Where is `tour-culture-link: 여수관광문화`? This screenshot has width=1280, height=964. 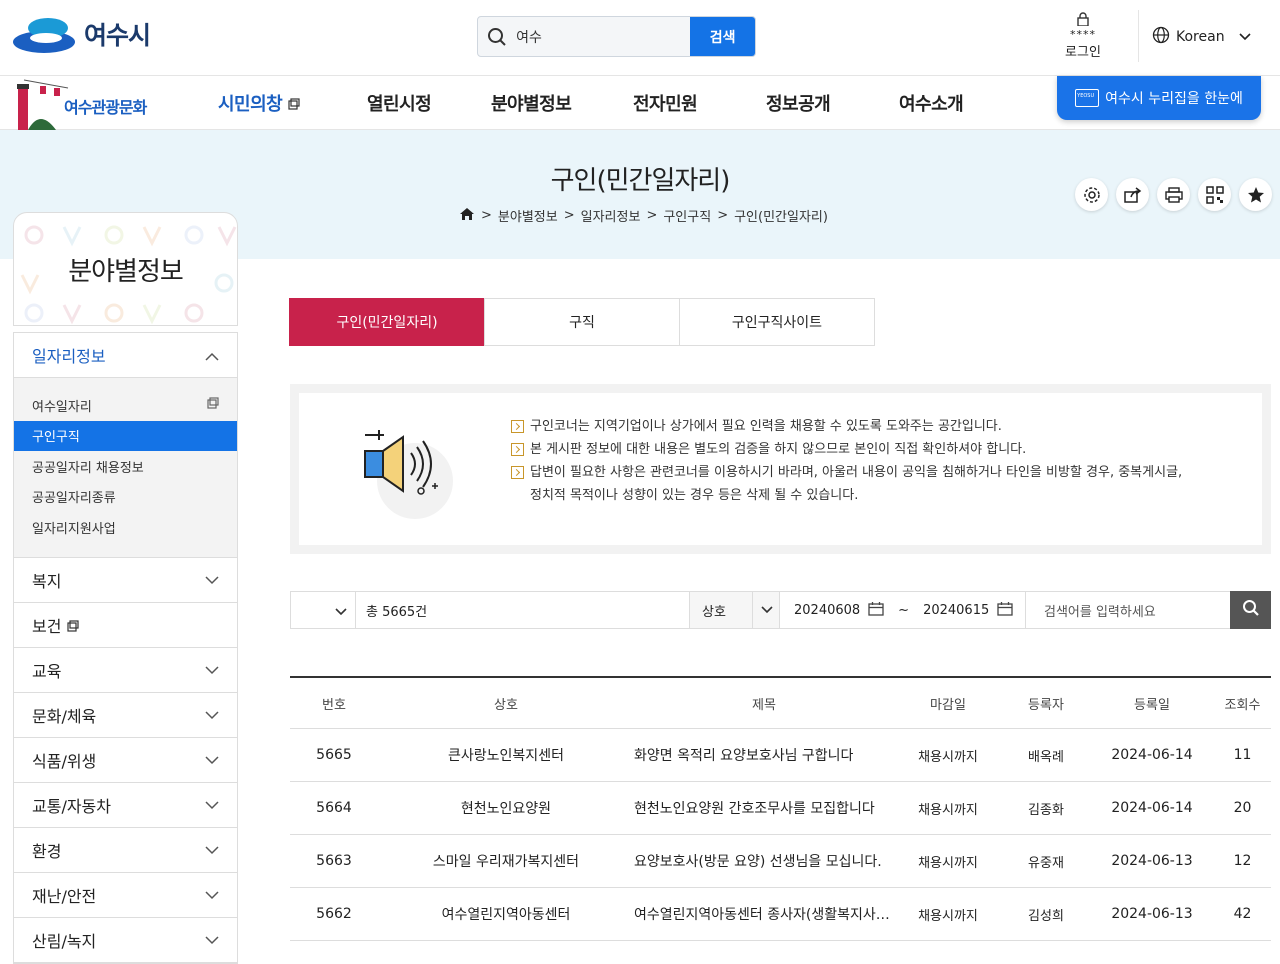 tour-culture-link: 여수관광문화 is located at coordinates (90, 103).